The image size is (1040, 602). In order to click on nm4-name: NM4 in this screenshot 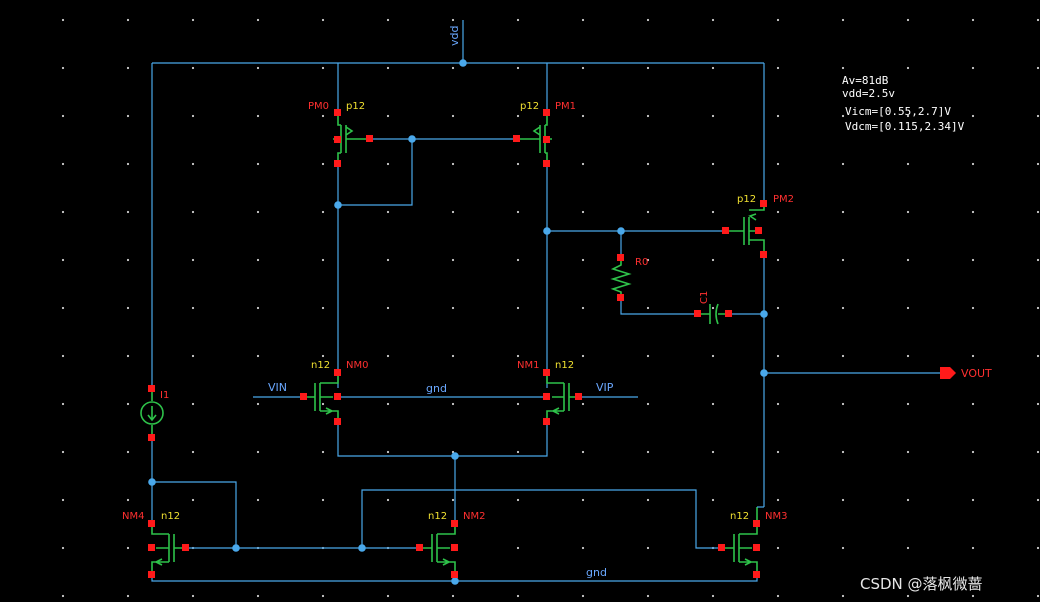, I will do `click(133, 516)`.